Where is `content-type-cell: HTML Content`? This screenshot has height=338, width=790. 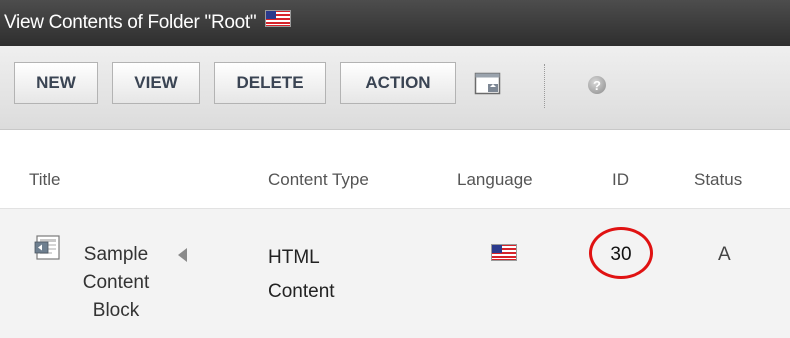 content-type-cell: HTML Content is located at coordinates (301, 274).